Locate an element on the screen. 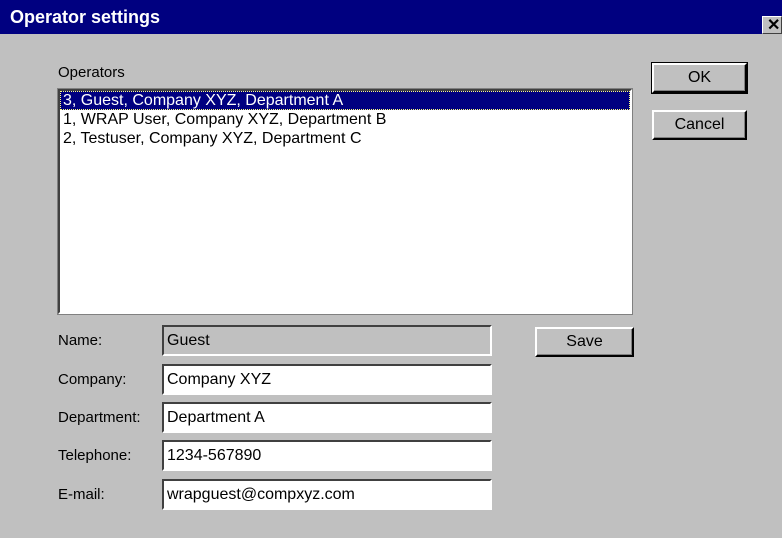  window-title: Operator settings is located at coordinates (85, 17).